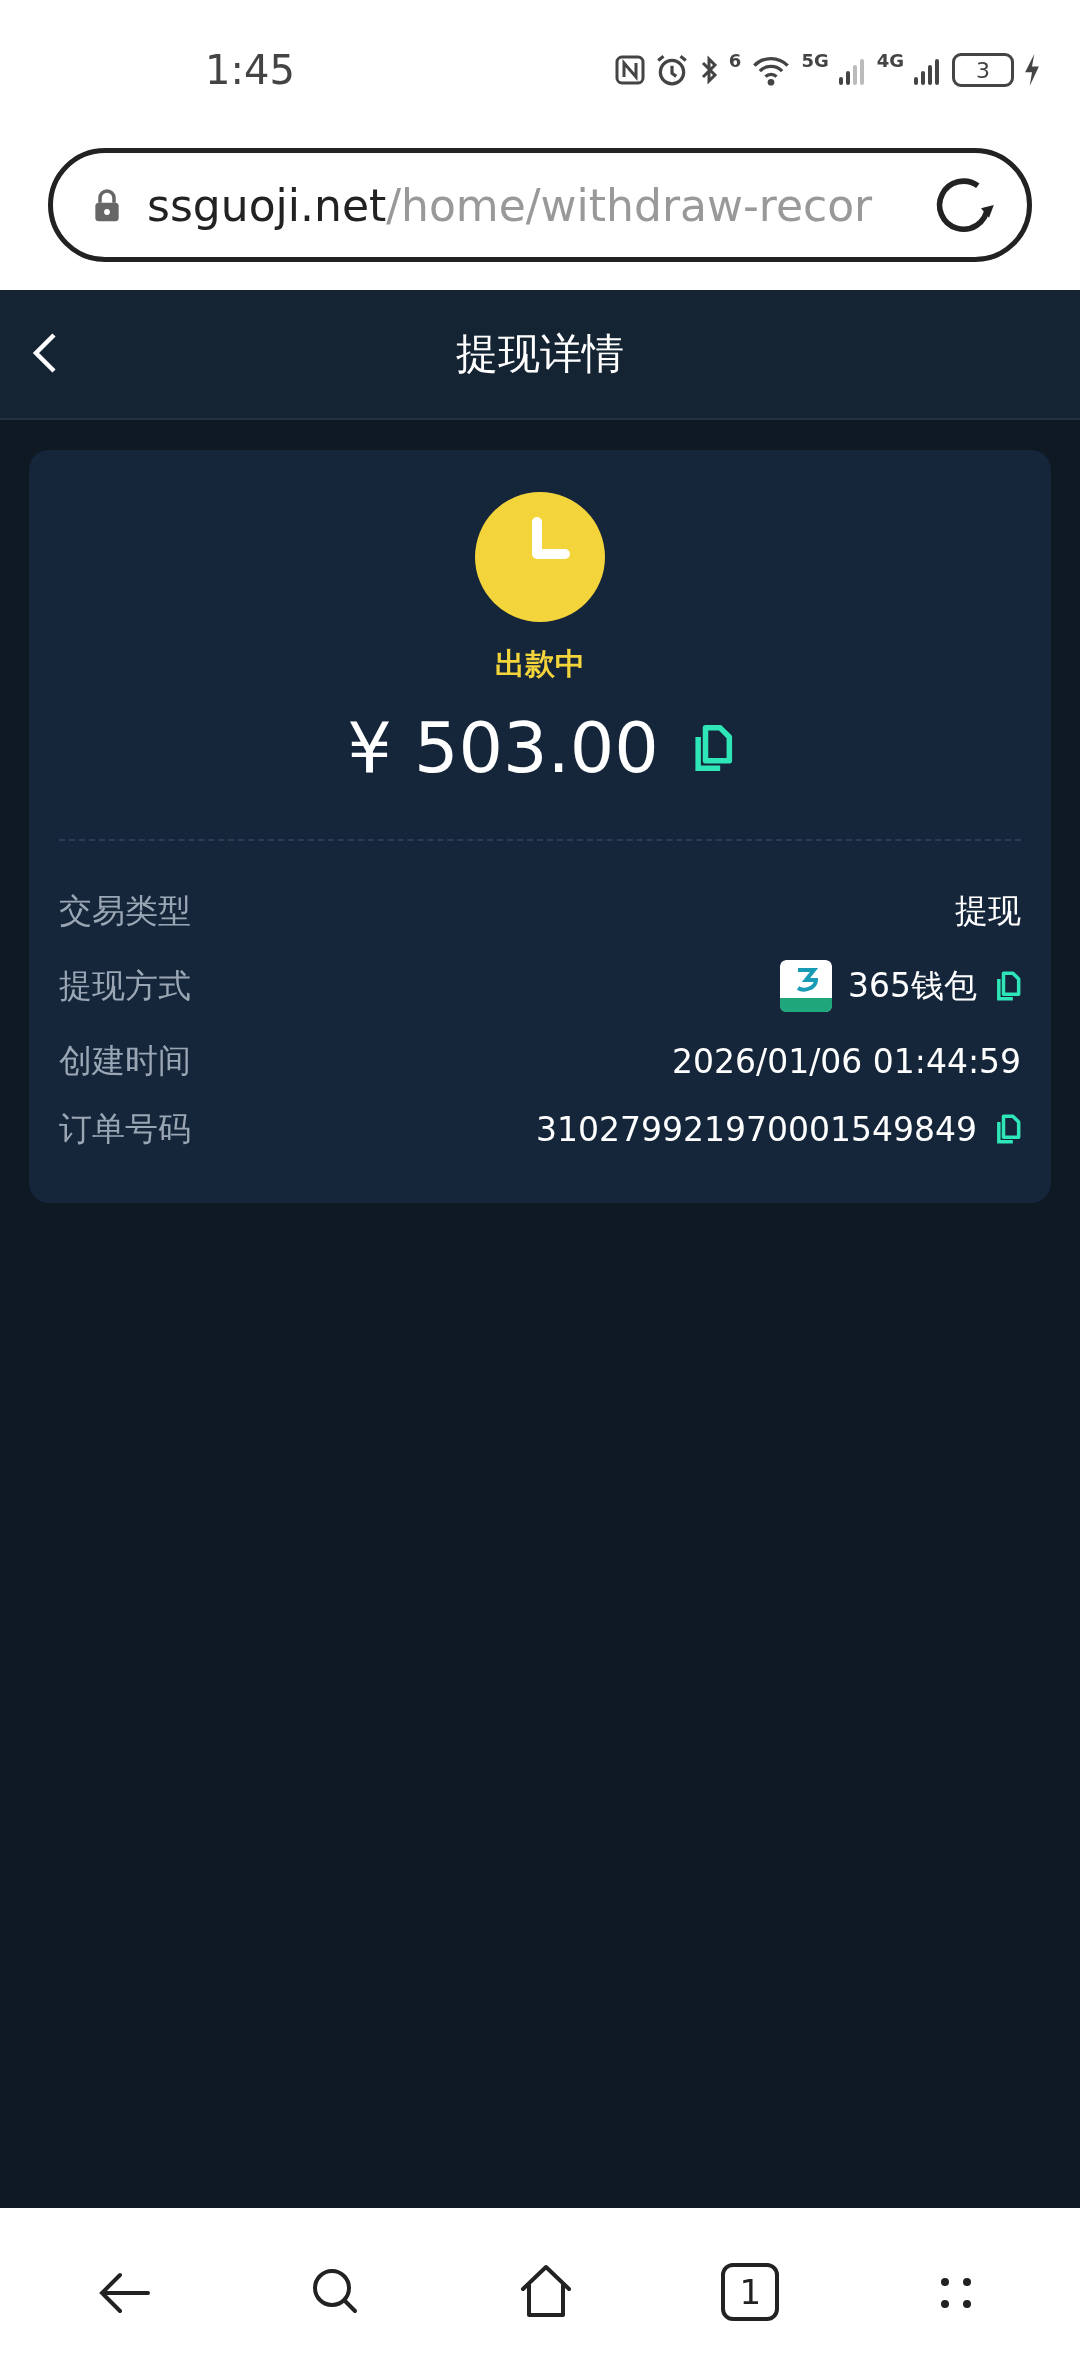 Image resolution: width=1080 pixels, height=2376 pixels. What do you see at coordinates (510, 205) in the screenshot?
I see `url-text: ssguoji.net/home/withdraw-recor` at bounding box center [510, 205].